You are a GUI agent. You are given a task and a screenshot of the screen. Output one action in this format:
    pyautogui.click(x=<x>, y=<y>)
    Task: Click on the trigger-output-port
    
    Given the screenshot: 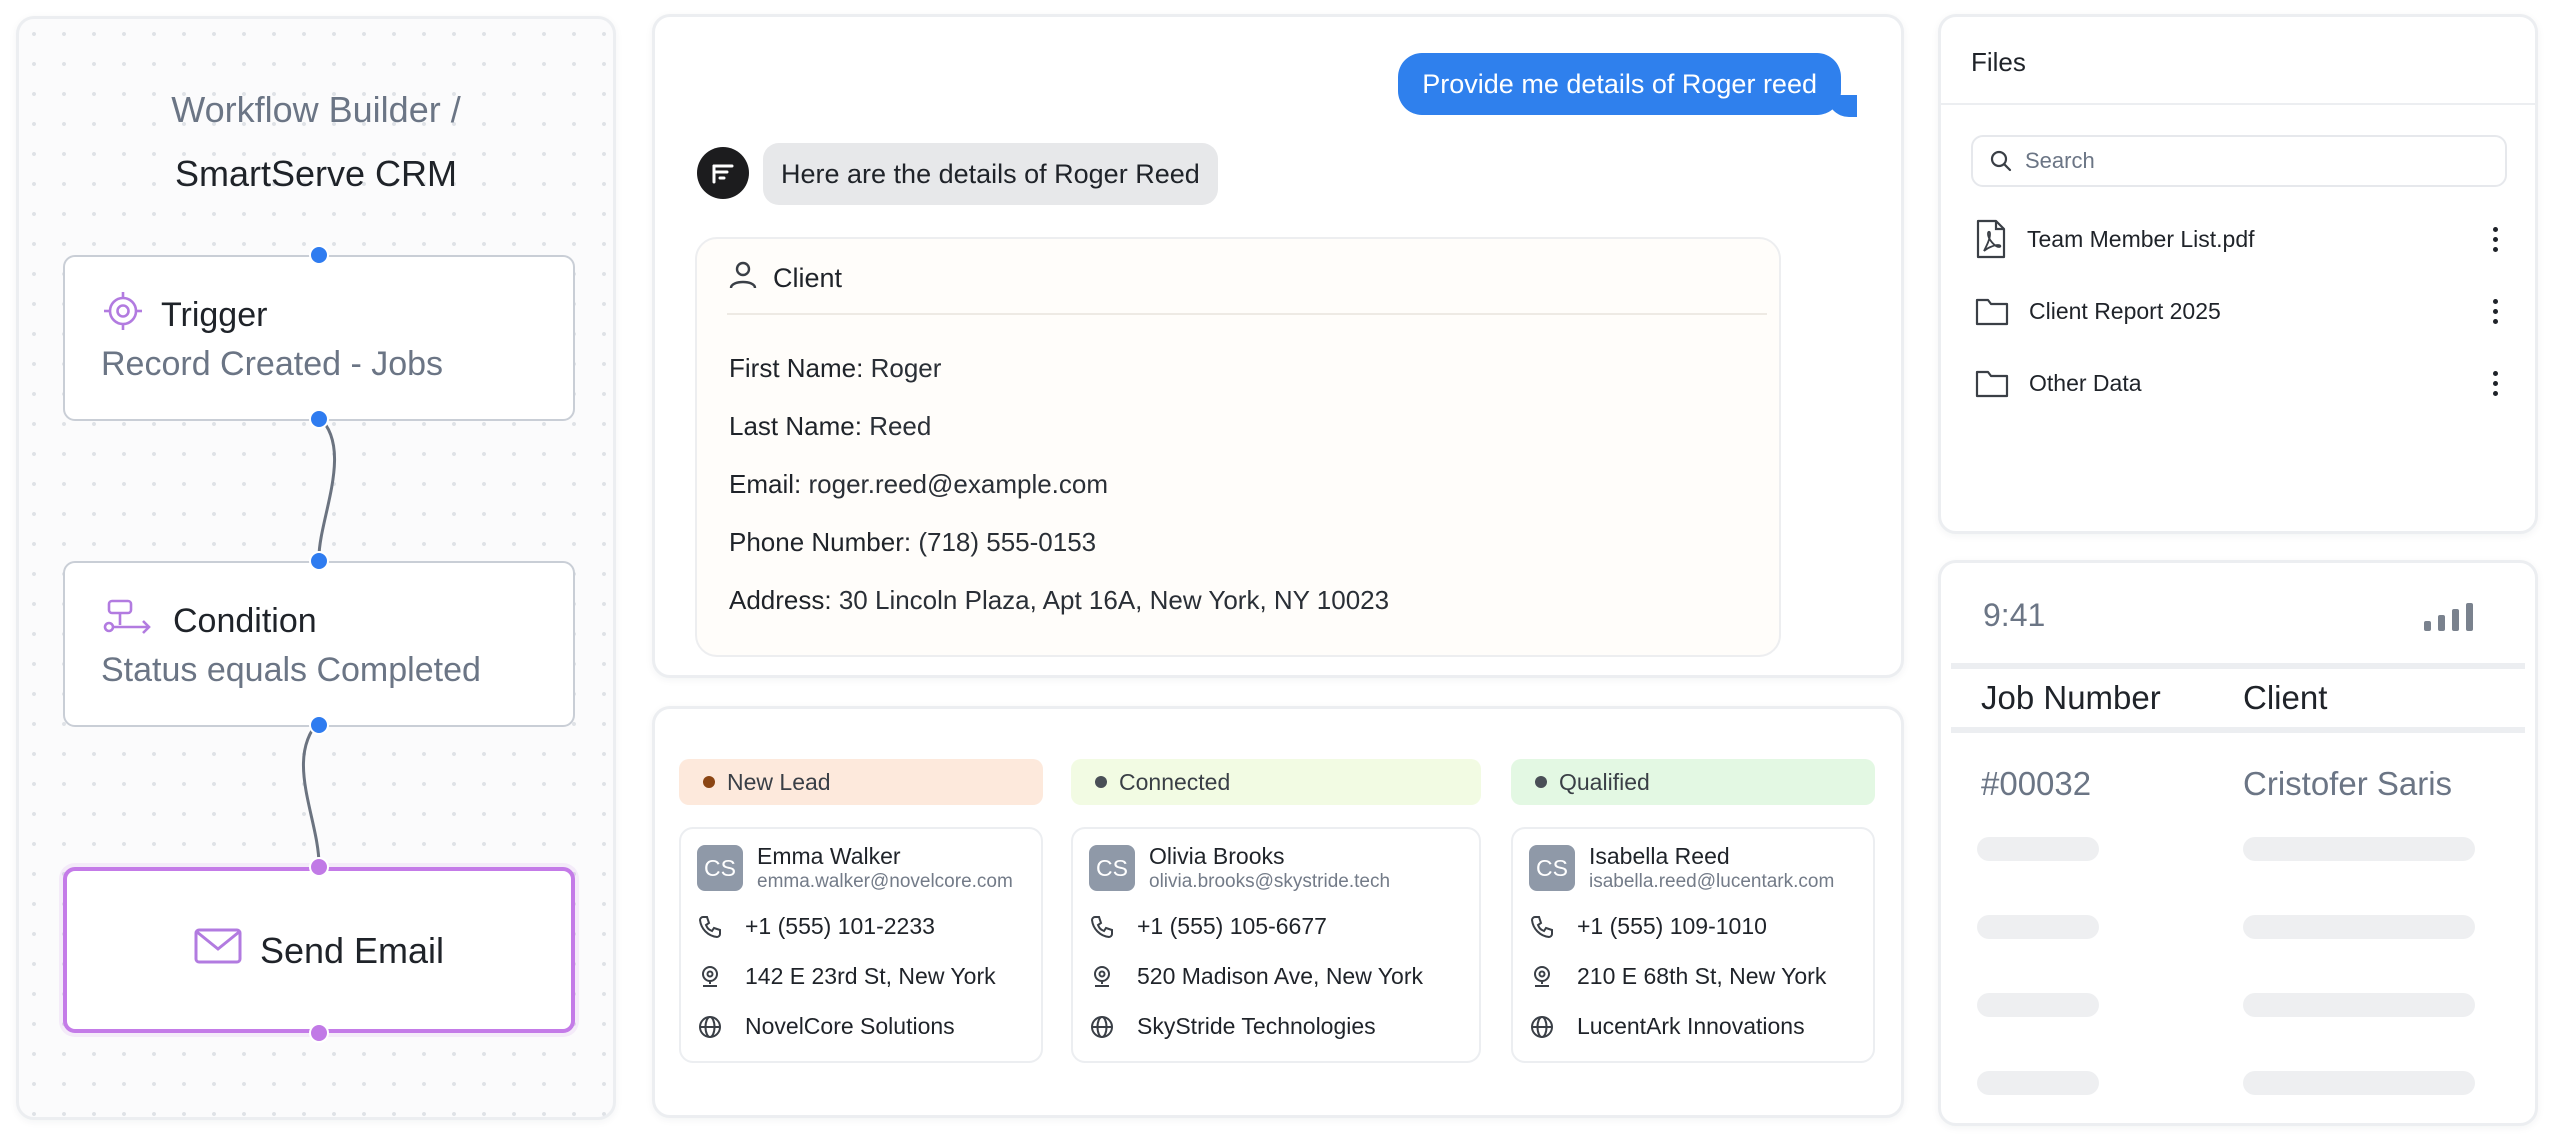 What is the action you would take?
    pyautogui.click(x=319, y=419)
    